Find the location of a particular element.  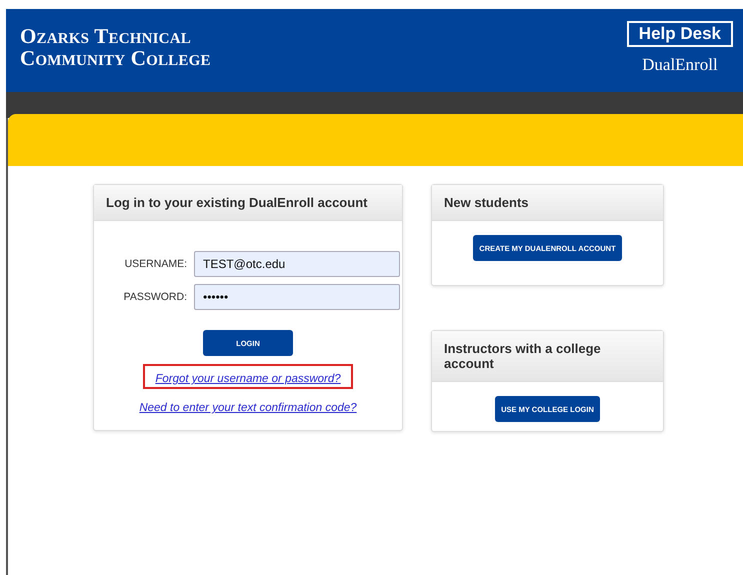

input-field: TEST@otc.edu is located at coordinates (297, 264).